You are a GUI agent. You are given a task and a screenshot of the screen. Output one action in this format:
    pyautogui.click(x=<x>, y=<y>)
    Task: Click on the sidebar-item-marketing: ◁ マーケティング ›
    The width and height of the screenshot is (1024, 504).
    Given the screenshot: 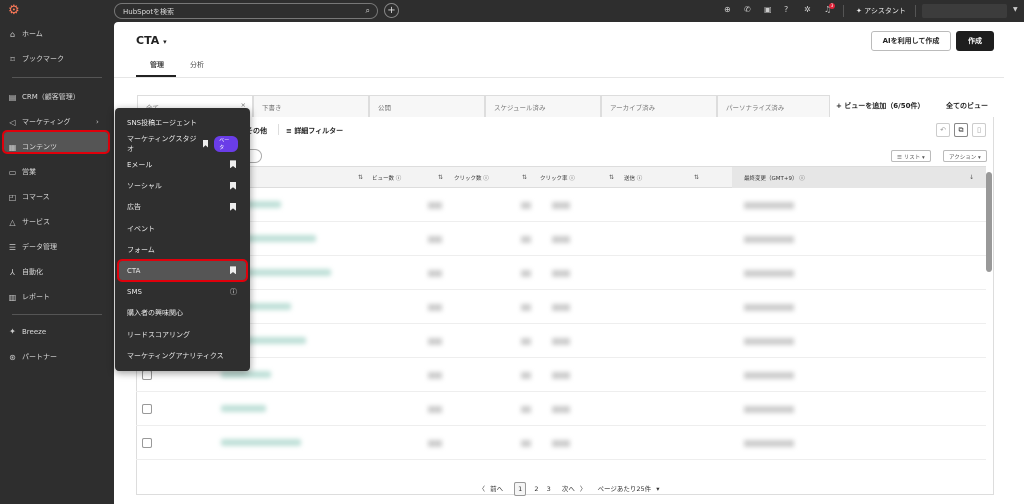 What is the action you would take?
    pyautogui.click(x=53, y=122)
    